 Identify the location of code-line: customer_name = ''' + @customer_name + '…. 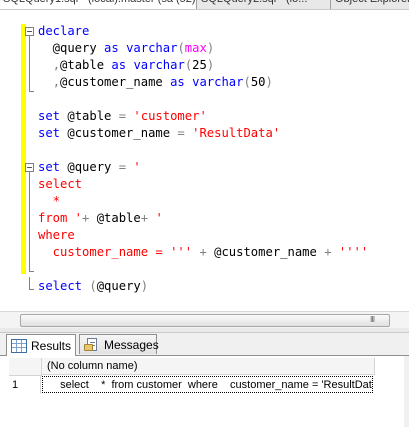
(203, 252).